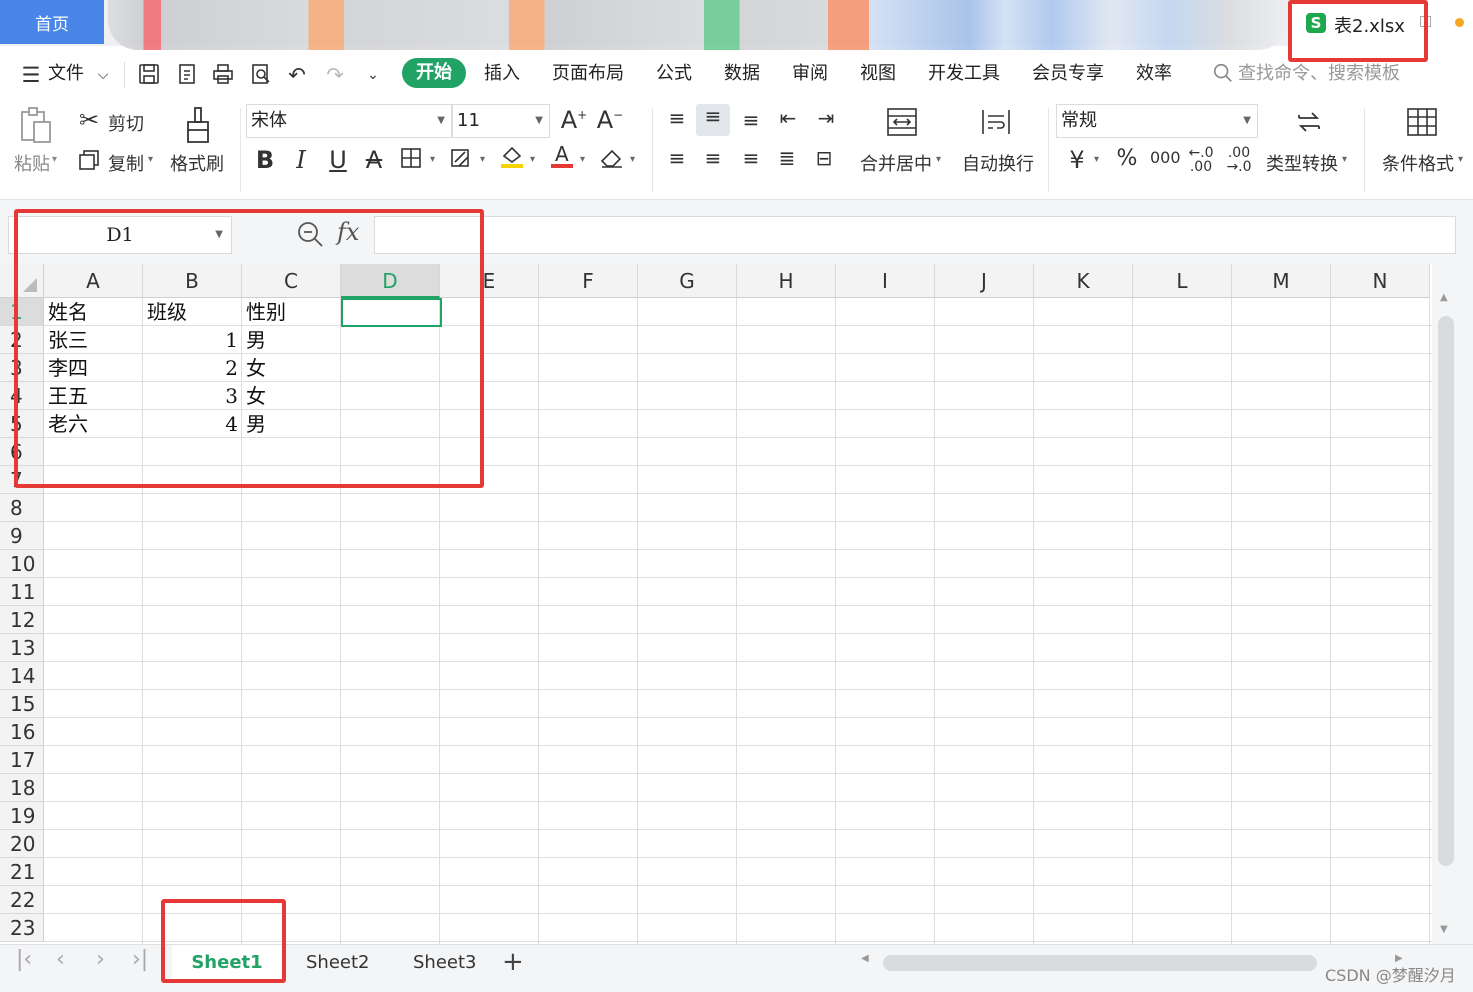 This screenshot has height=992, width=1473. I want to click on row-header-22: 22, so click(22, 900).